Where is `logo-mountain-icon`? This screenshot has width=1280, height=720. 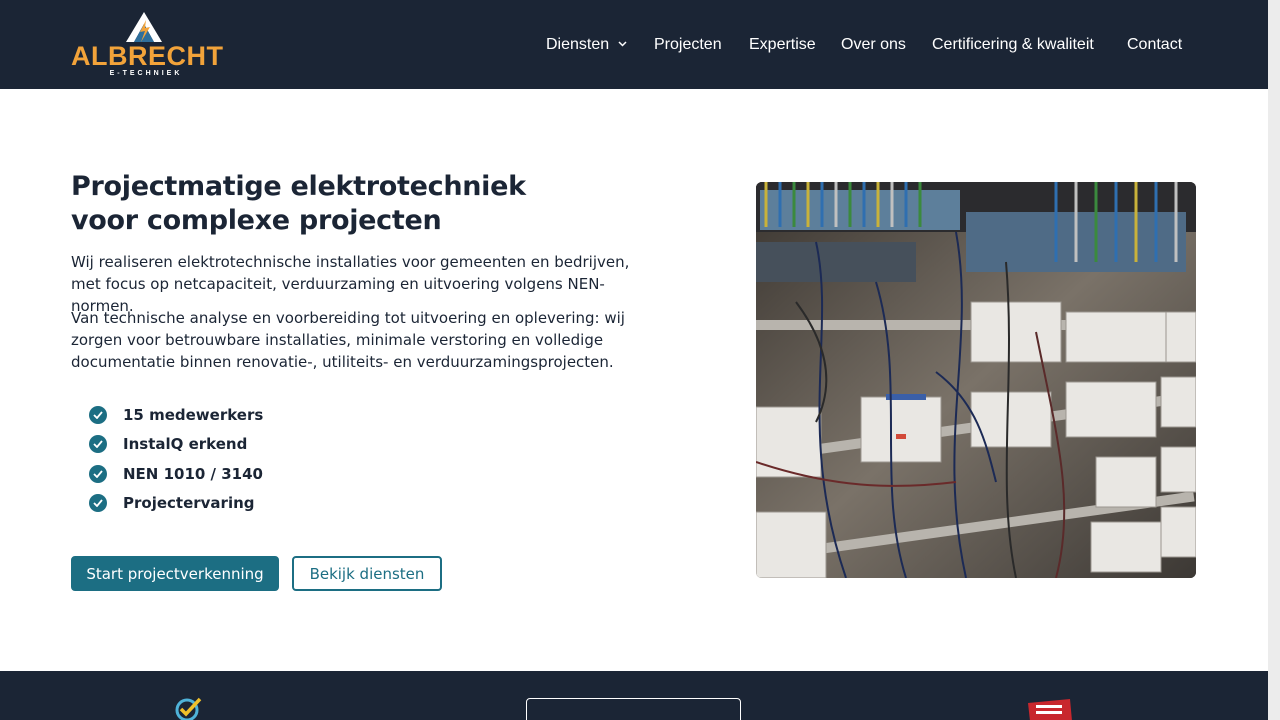 logo-mountain-icon is located at coordinates (144, 27).